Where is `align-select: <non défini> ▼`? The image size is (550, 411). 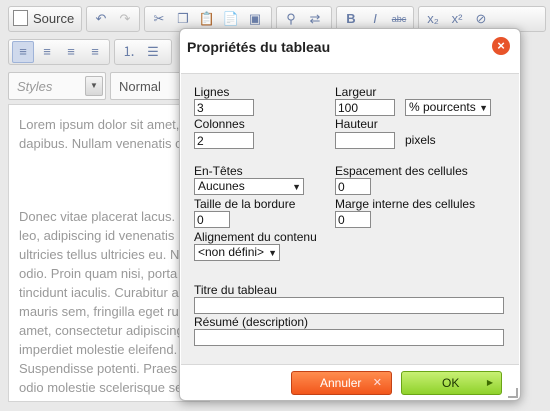
align-select: <non défini> ▼ is located at coordinates (237, 252).